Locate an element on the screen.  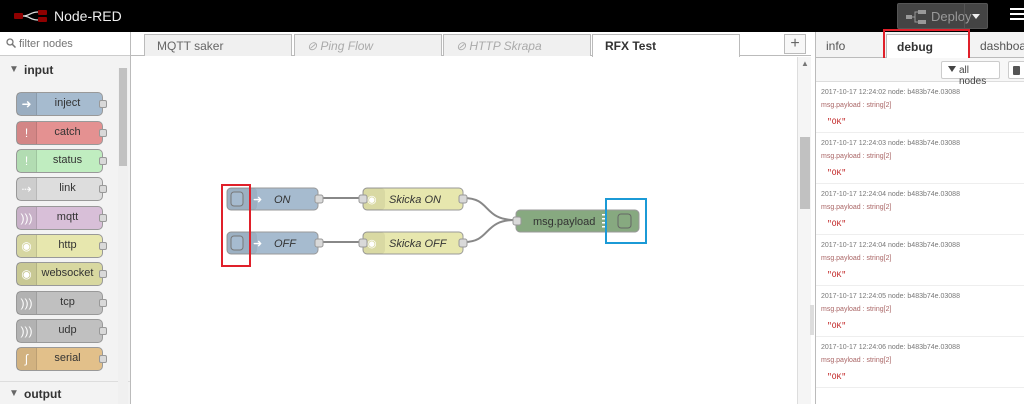
wire-func-on-to-debug is located at coordinates (489, 209).